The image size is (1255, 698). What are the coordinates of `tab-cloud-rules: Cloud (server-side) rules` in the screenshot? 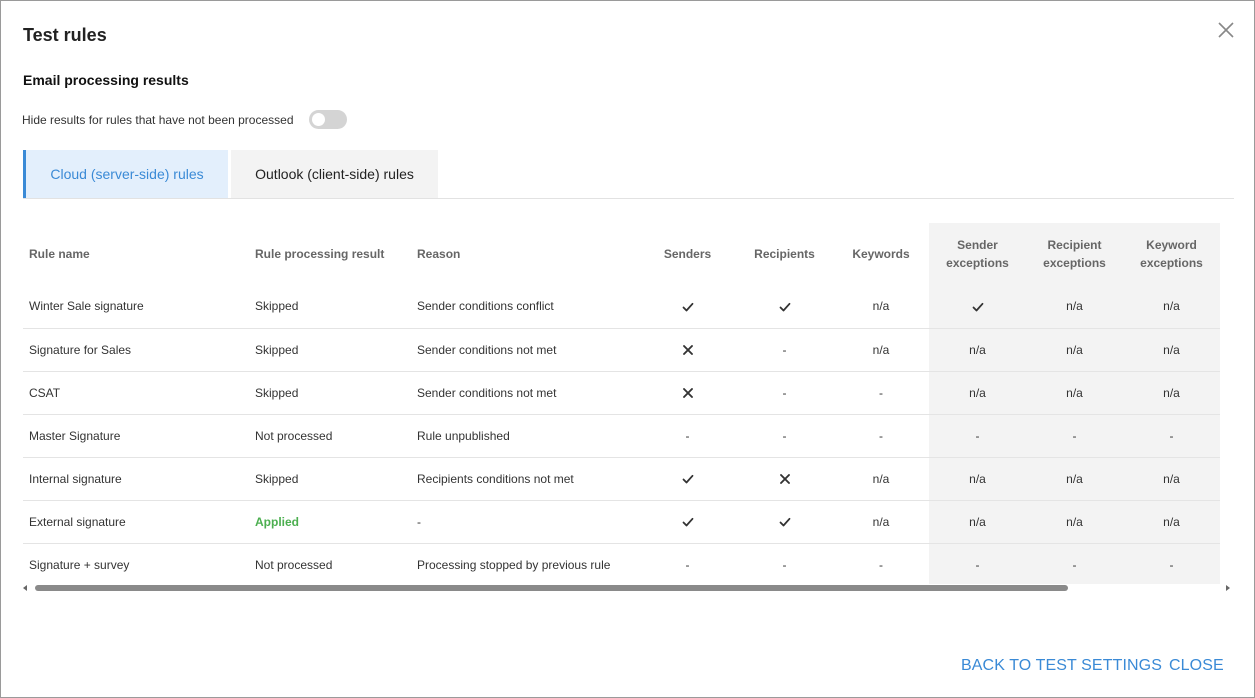 It's located at (125, 174).